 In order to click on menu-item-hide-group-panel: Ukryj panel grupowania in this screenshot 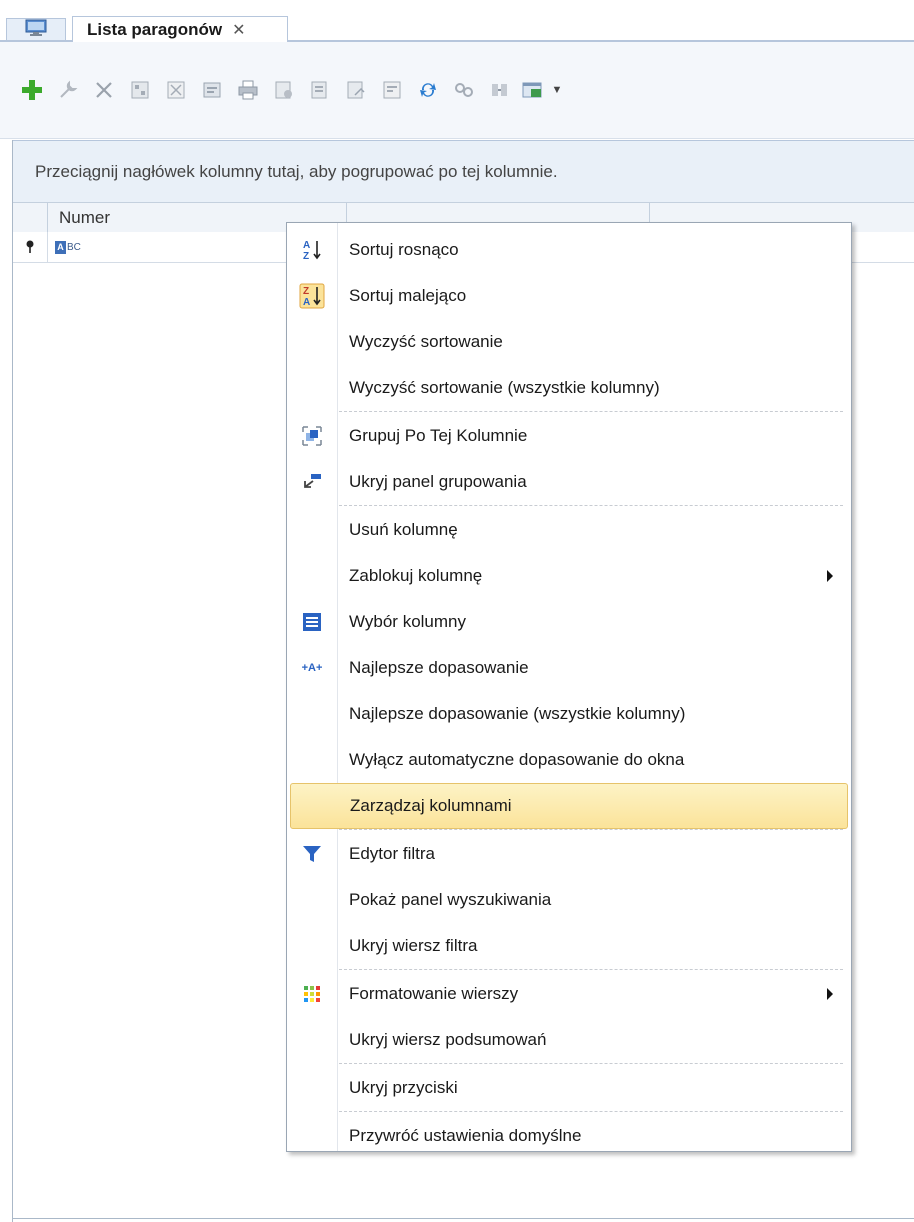, I will do `click(569, 482)`.